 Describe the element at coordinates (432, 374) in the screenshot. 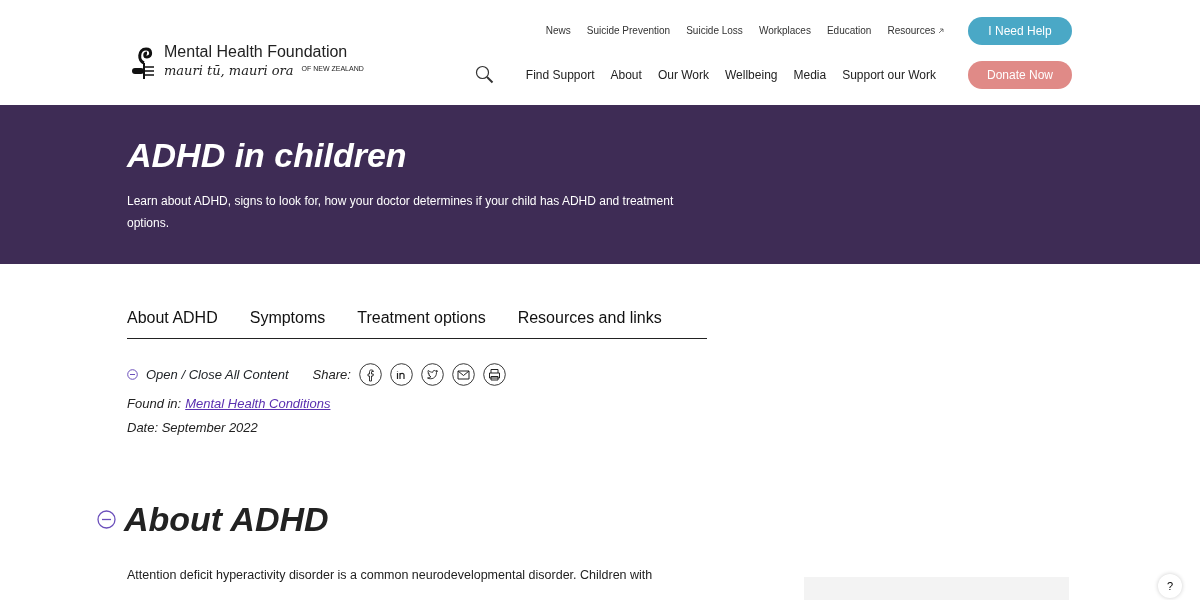

I see `twitter-icon` at that location.